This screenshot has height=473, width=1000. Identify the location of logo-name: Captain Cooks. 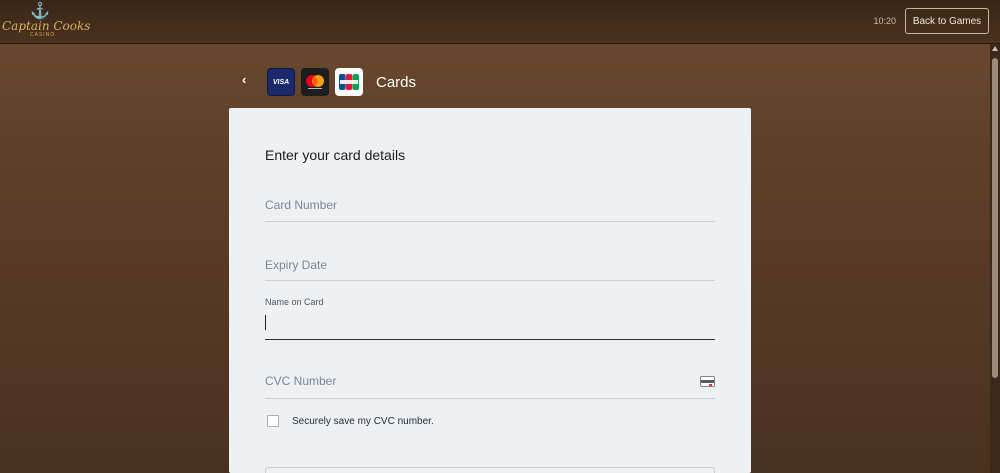
(46, 26).